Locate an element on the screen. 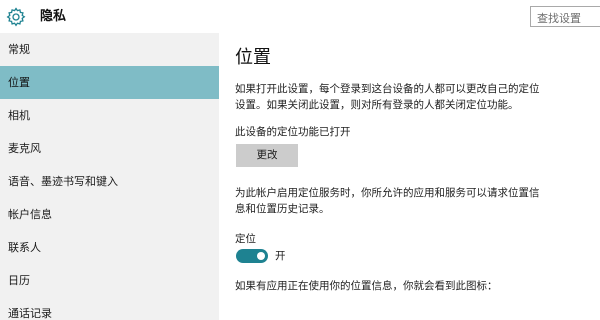 The image size is (600, 320). sidebar-item-speech-inking-typing: 语音、墨迹书写和键入 is located at coordinates (109, 181).